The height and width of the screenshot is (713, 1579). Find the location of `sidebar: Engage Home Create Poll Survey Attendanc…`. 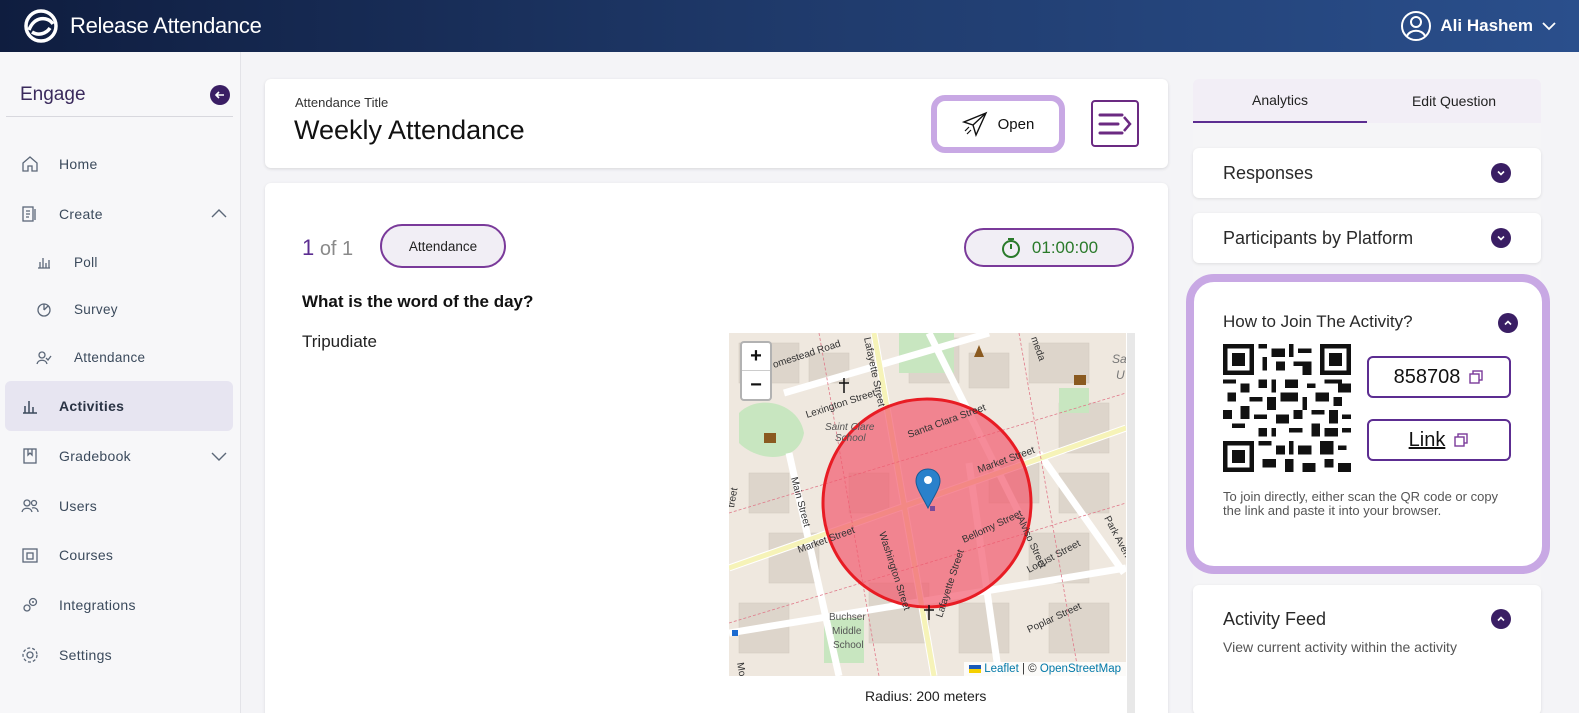

sidebar: Engage Home Create Poll Survey Attendanc… is located at coordinates (120, 382).